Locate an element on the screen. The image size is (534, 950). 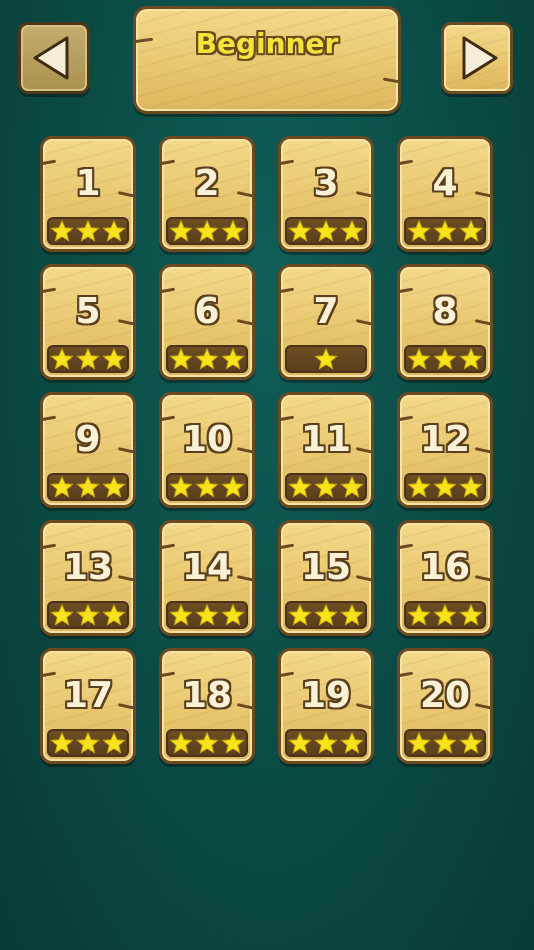
level-tile: 13 is located at coordinates (88, 578).